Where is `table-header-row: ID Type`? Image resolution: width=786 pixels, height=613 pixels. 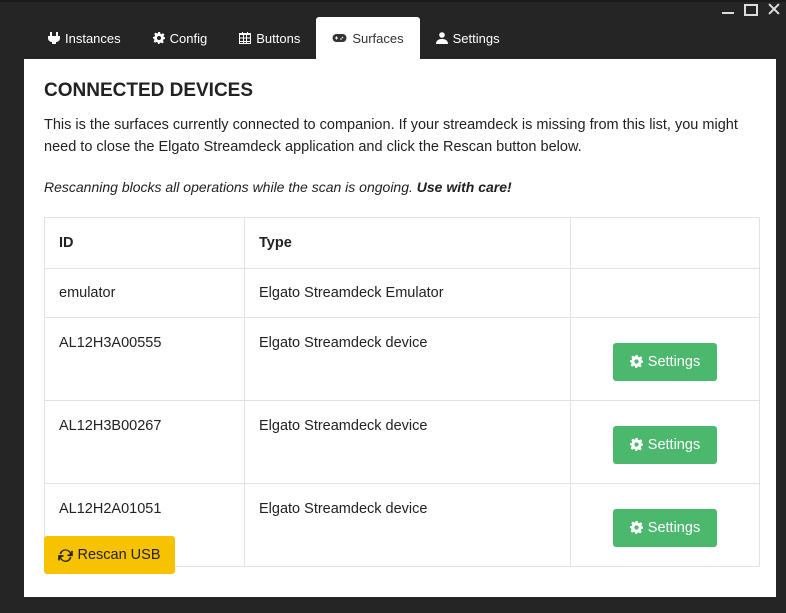 table-header-row: ID Type is located at coordinates (402, 243).